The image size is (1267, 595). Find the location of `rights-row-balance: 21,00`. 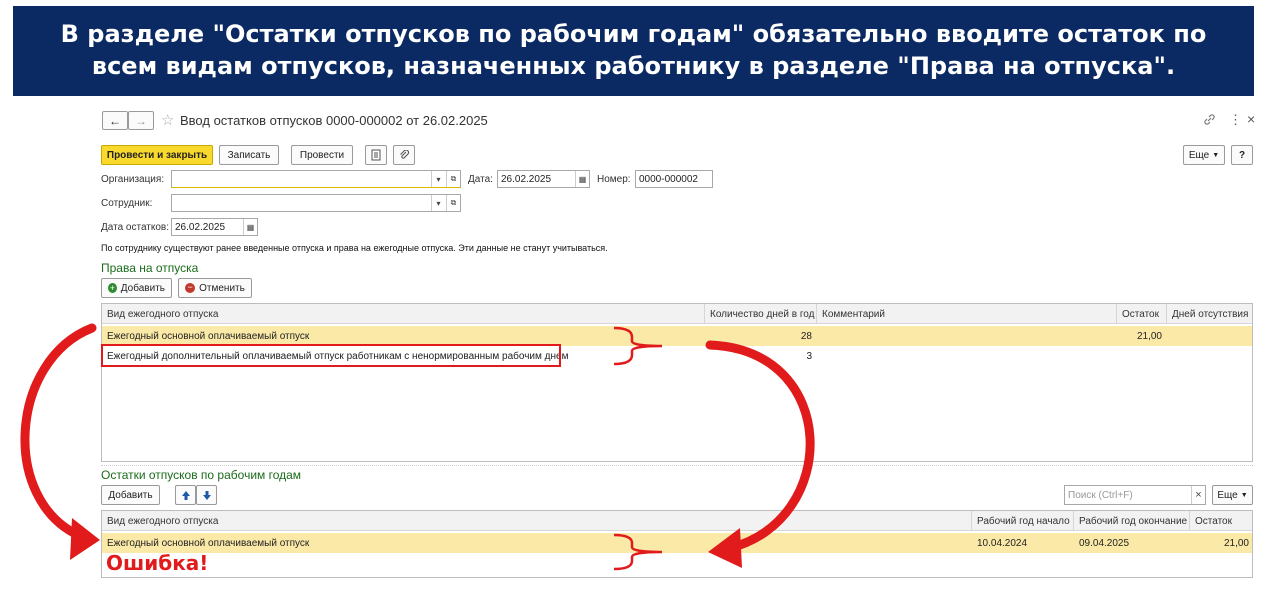

rights-row-balance: 21,00 is located at coordinates (1149, 336).